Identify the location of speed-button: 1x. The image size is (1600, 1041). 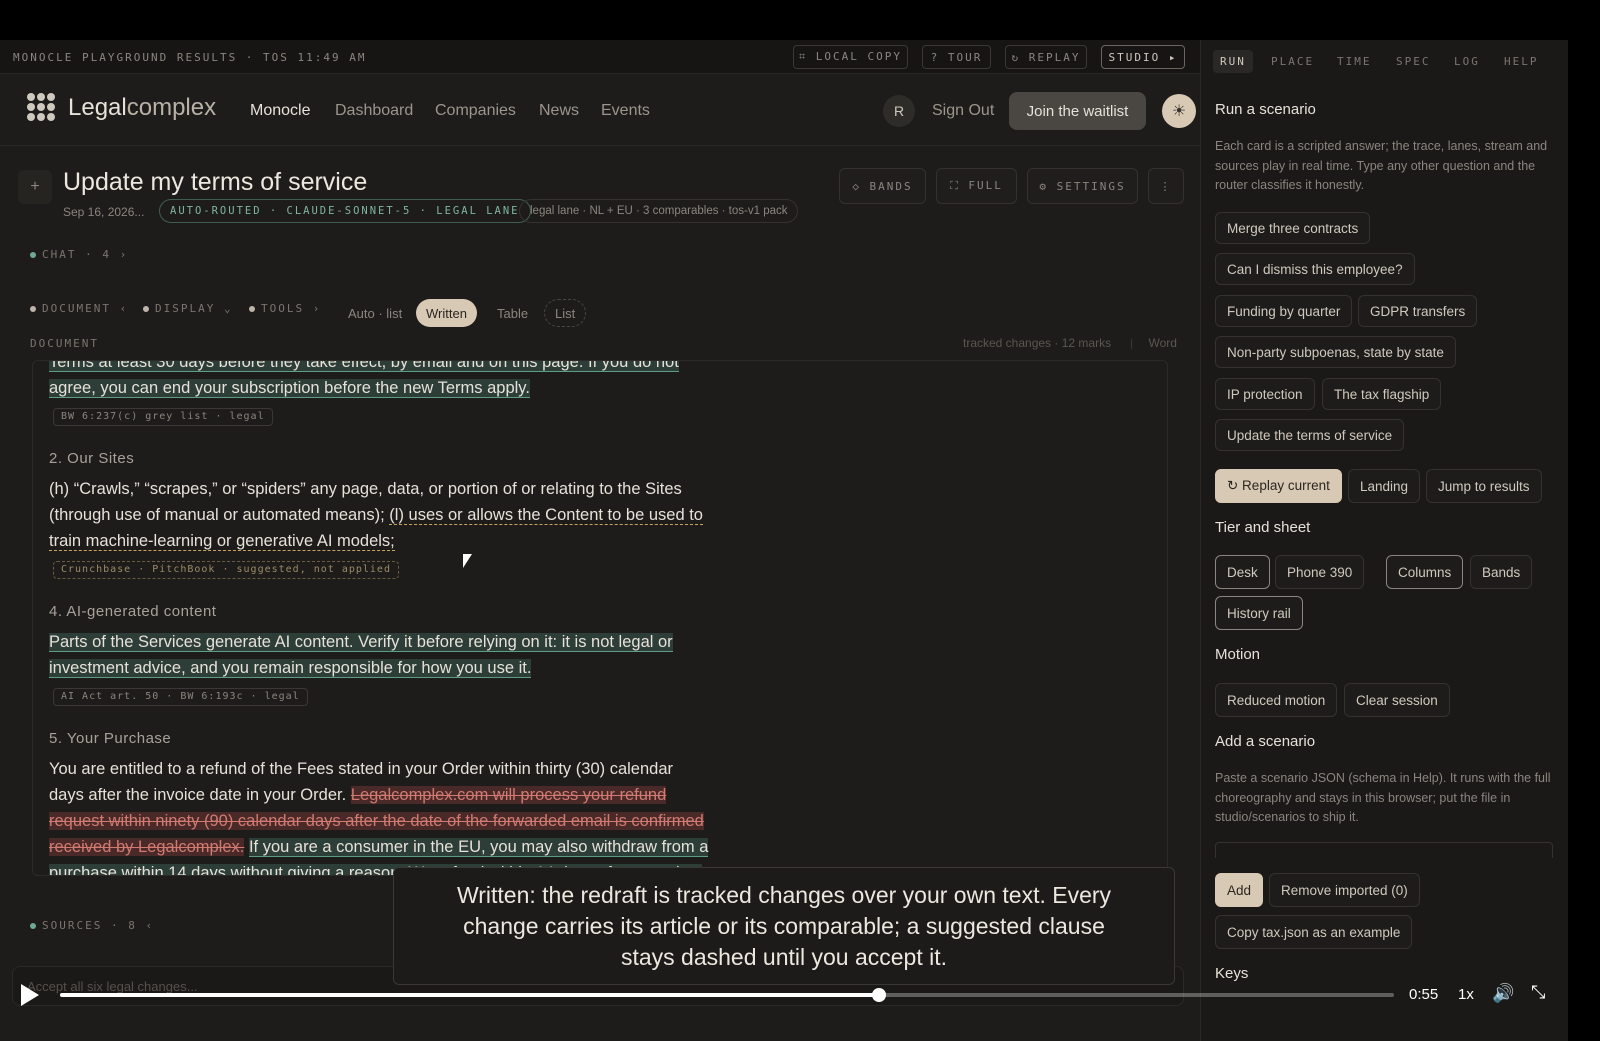
(1466, 994).